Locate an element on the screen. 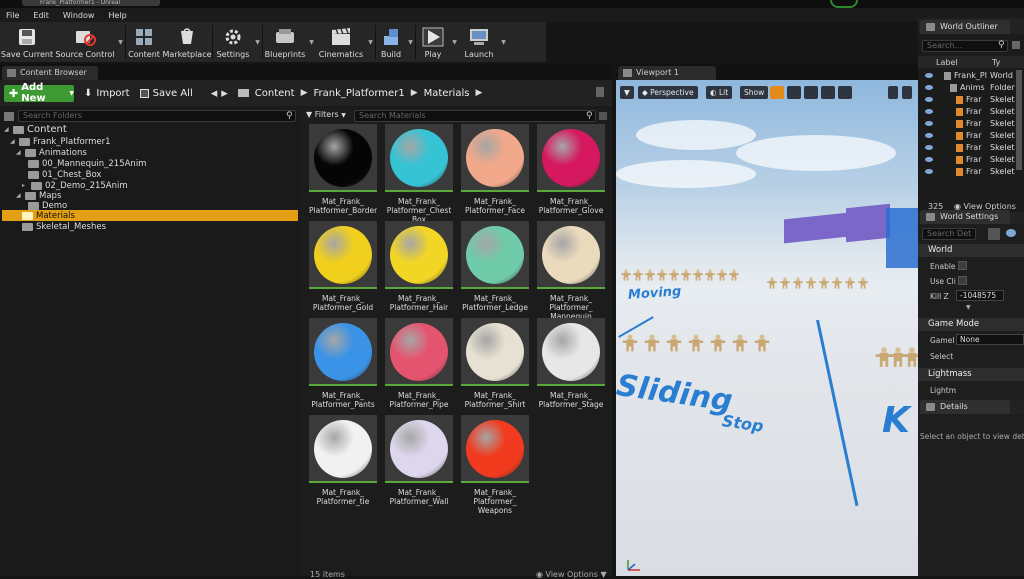  save-all-button: Save All is located at coordinates (166, 93).